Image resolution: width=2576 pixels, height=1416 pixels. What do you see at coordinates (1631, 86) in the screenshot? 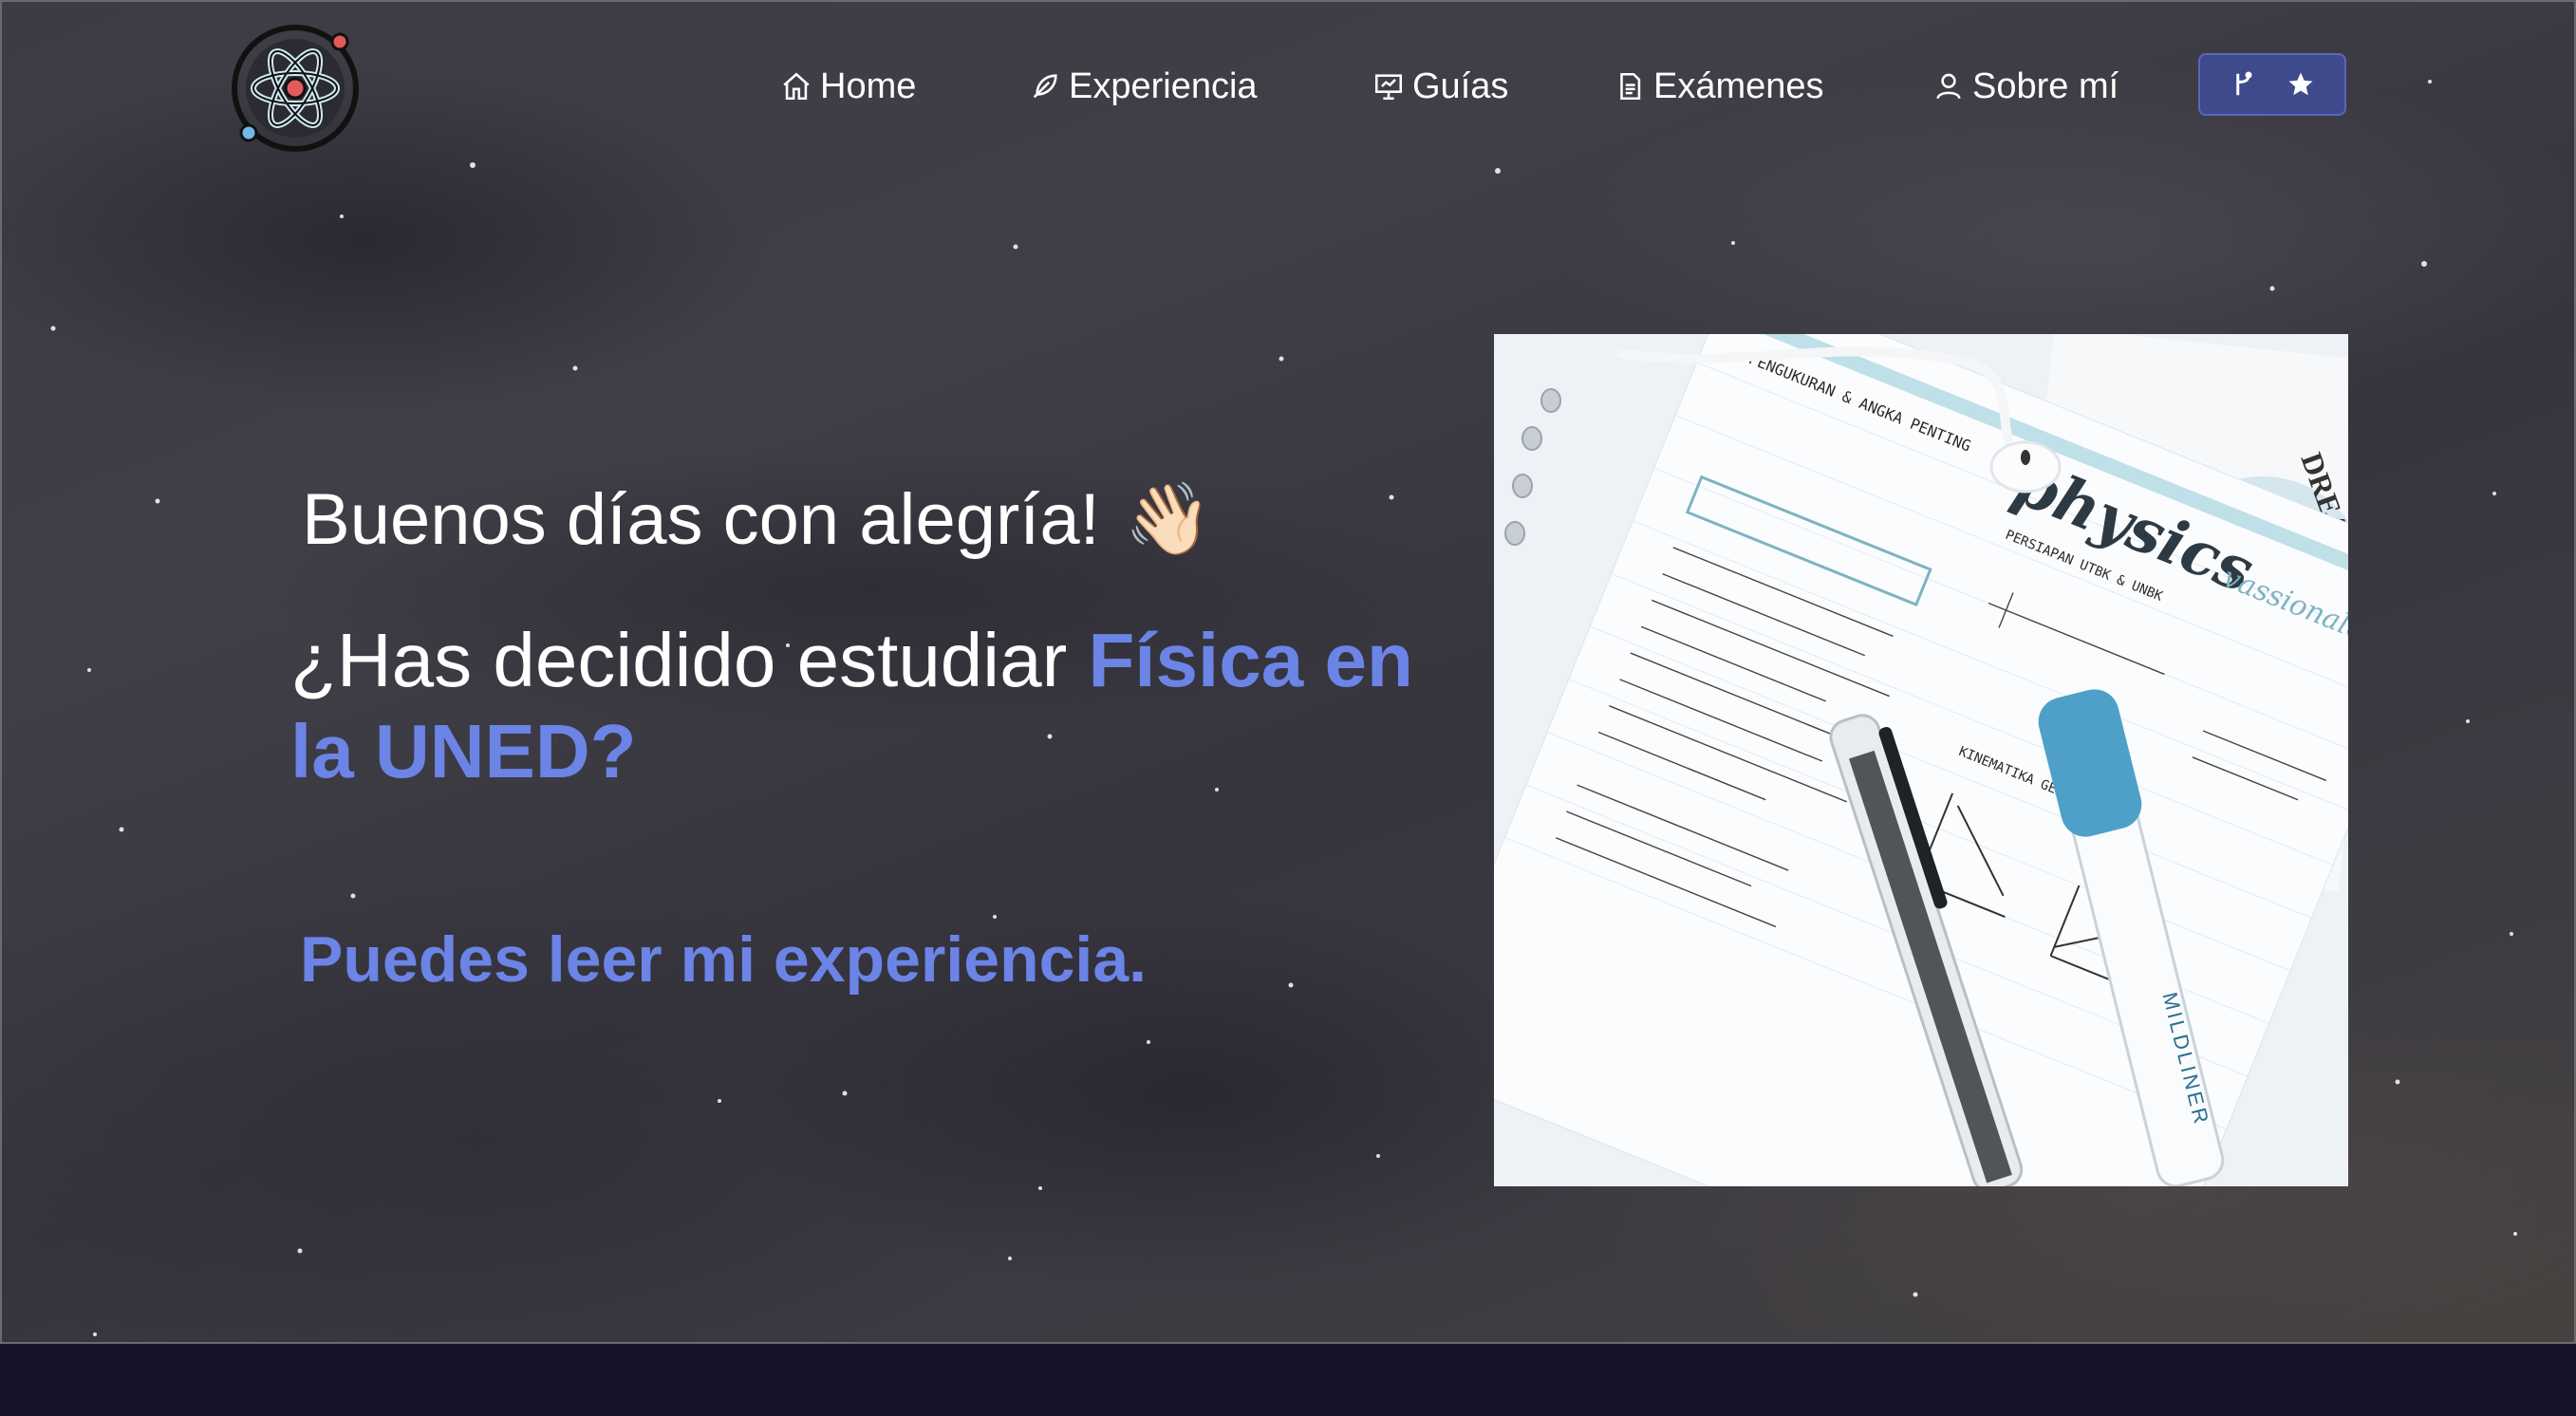
I see `document-icon` at bounding box center [1631, 86].